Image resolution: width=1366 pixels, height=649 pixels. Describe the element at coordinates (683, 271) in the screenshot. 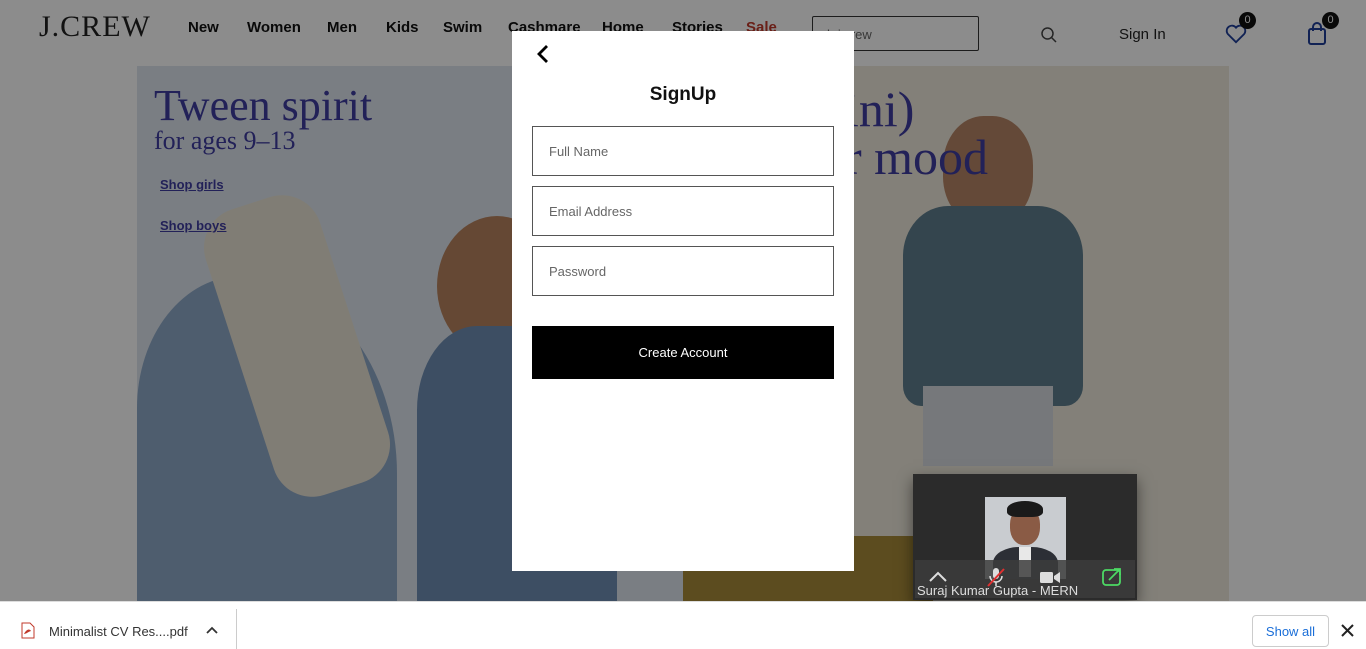

I see `password-field` at that location.